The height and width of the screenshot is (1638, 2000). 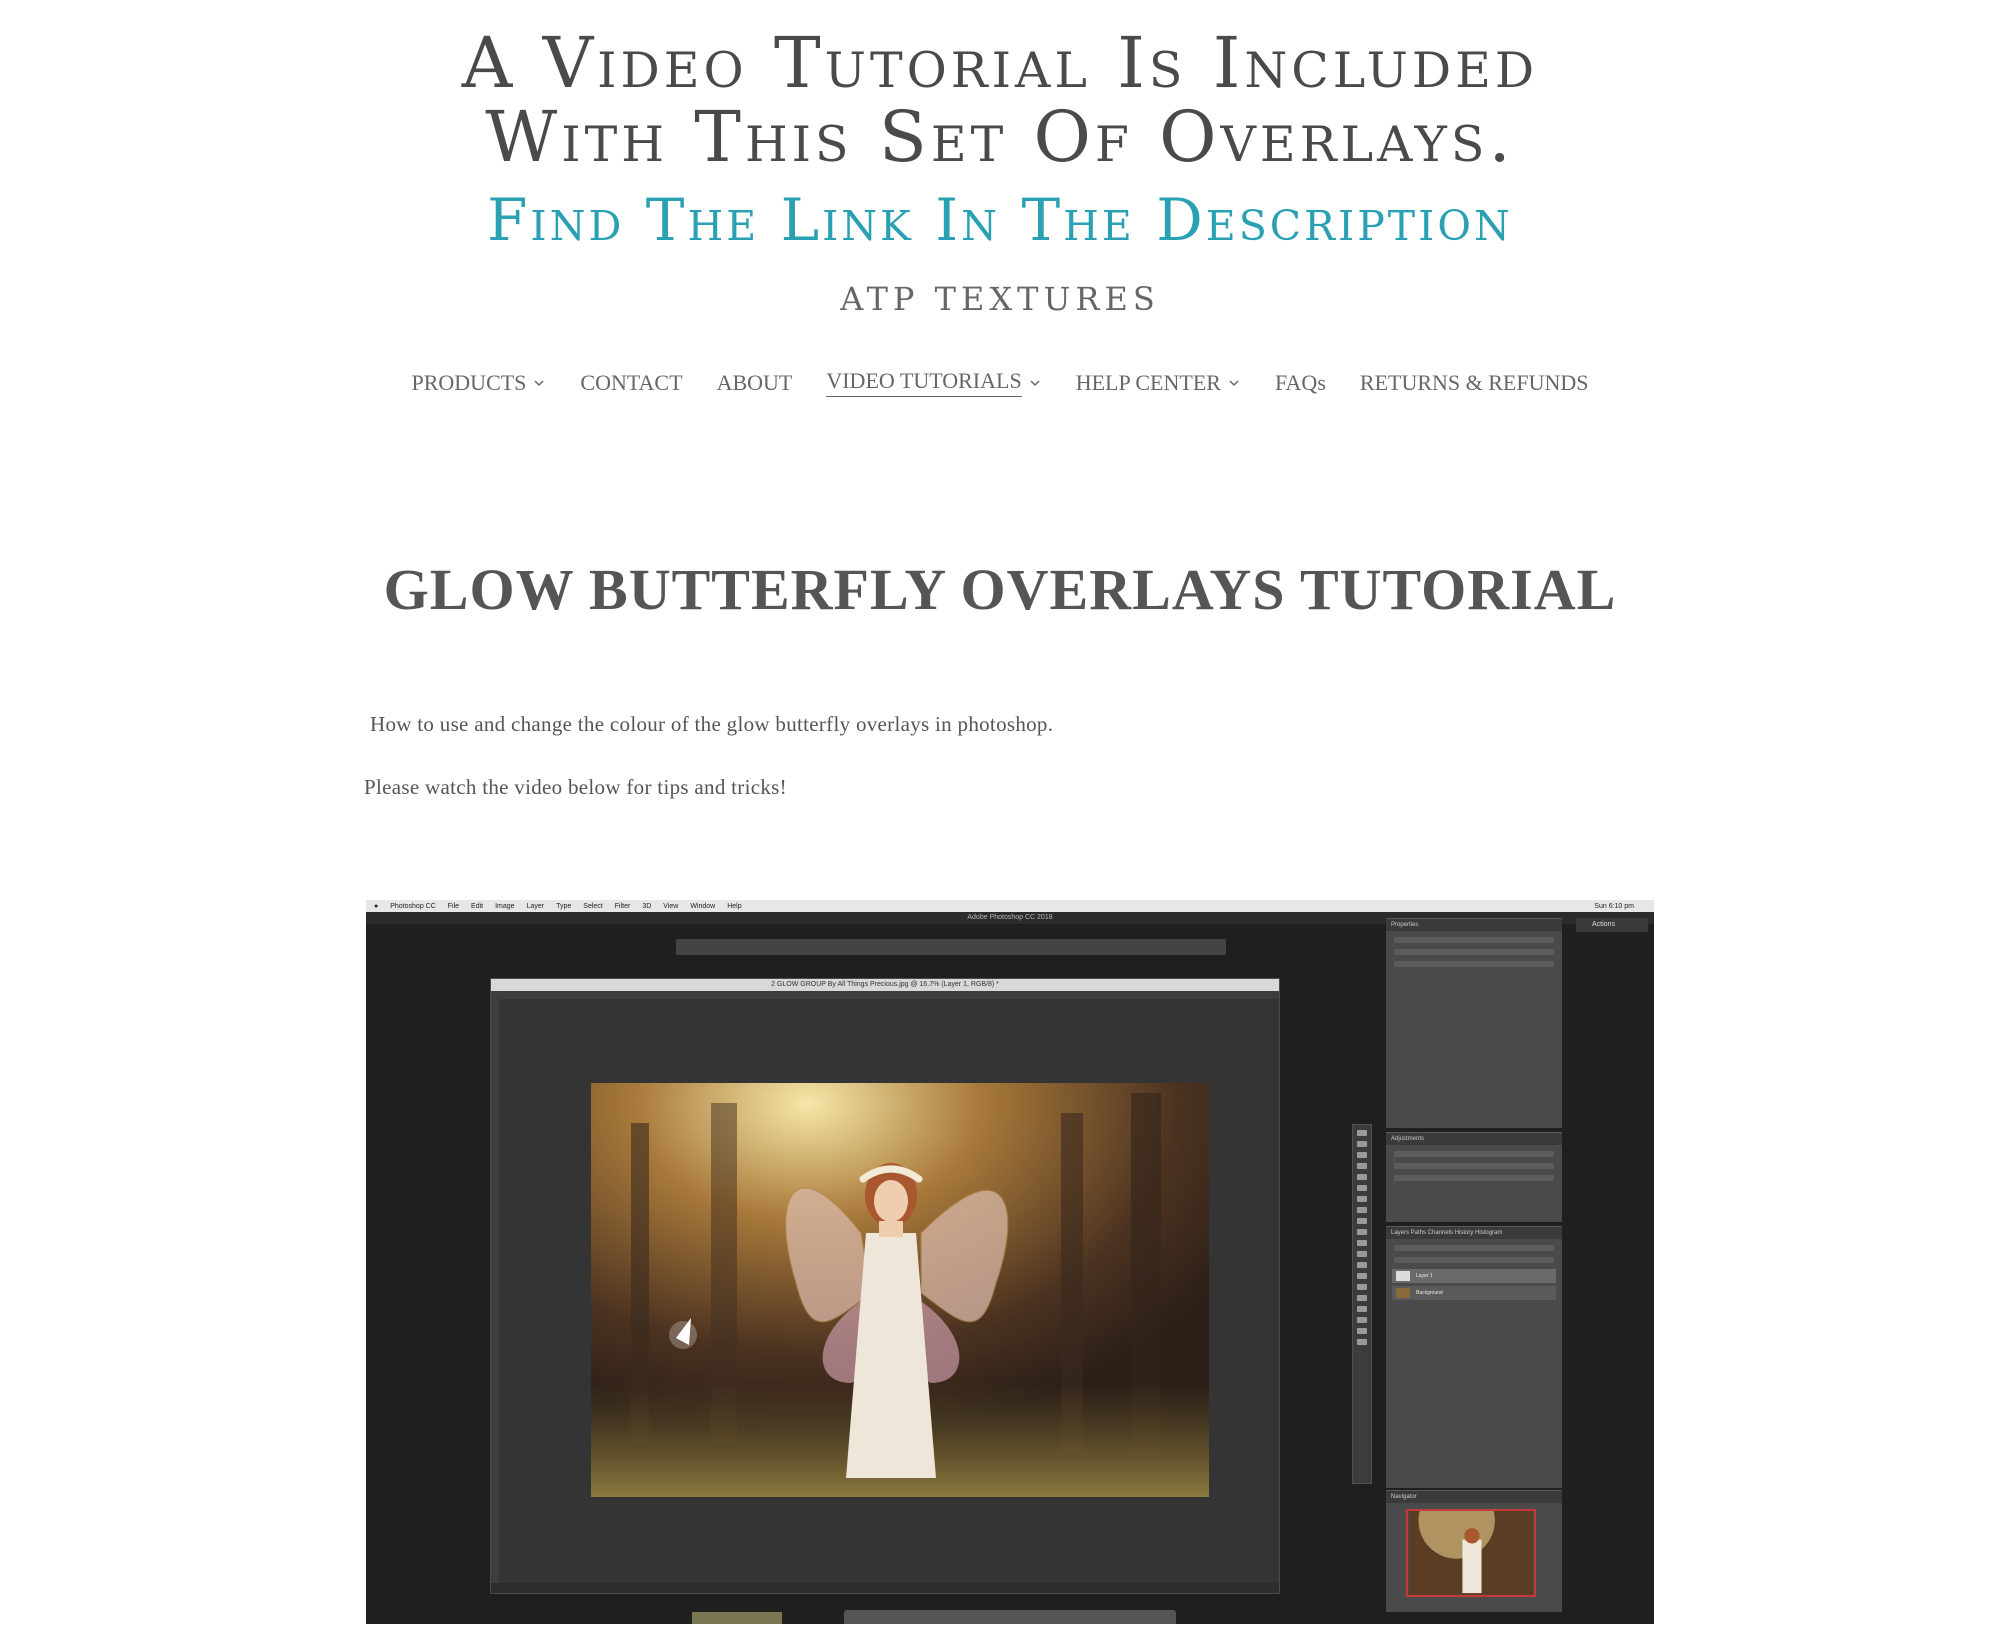 I want to click on nav-item-label: RETURNS & REFUNDS, so click(x=1474, y=382).